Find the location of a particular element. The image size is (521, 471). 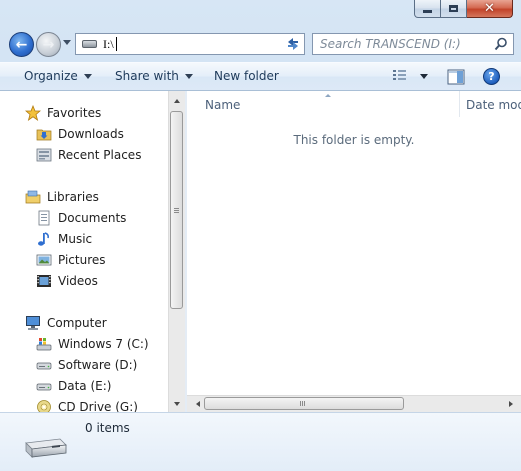

item-count: 0 items is located at coordinates (107, 428).